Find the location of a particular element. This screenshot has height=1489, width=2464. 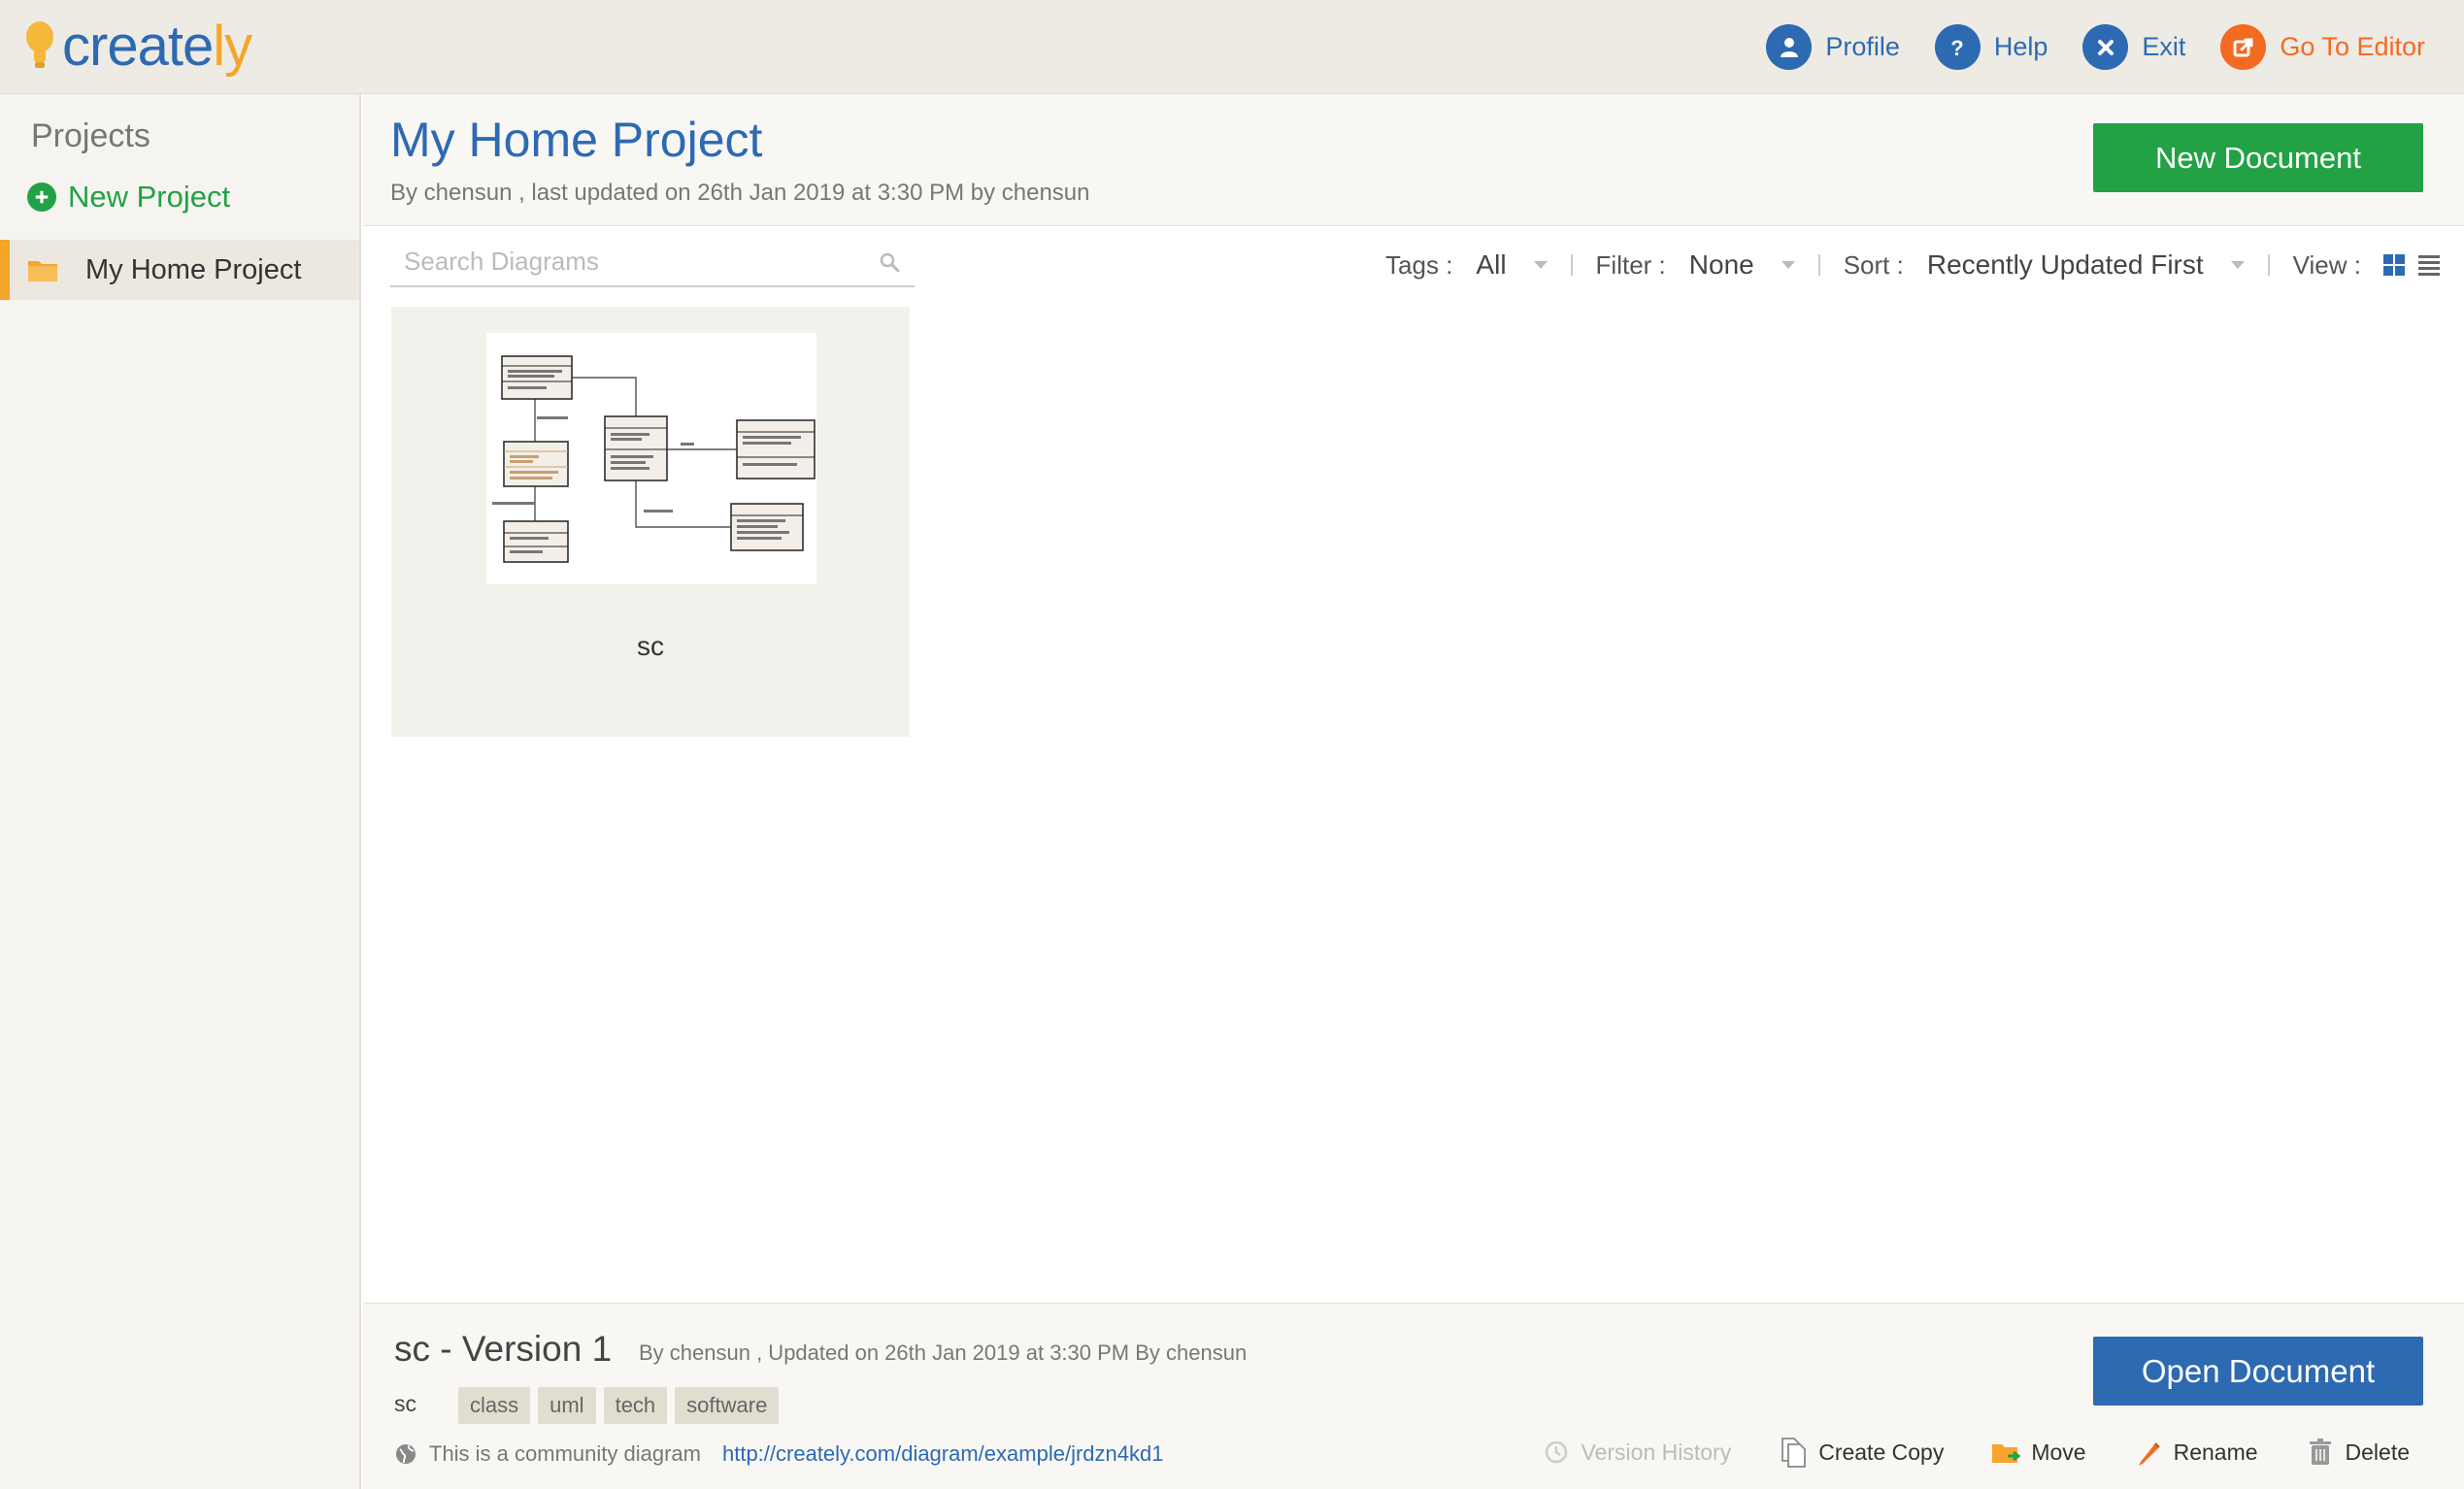

uml-class-diagram-thumbnail is located at coordinates (654, 459).